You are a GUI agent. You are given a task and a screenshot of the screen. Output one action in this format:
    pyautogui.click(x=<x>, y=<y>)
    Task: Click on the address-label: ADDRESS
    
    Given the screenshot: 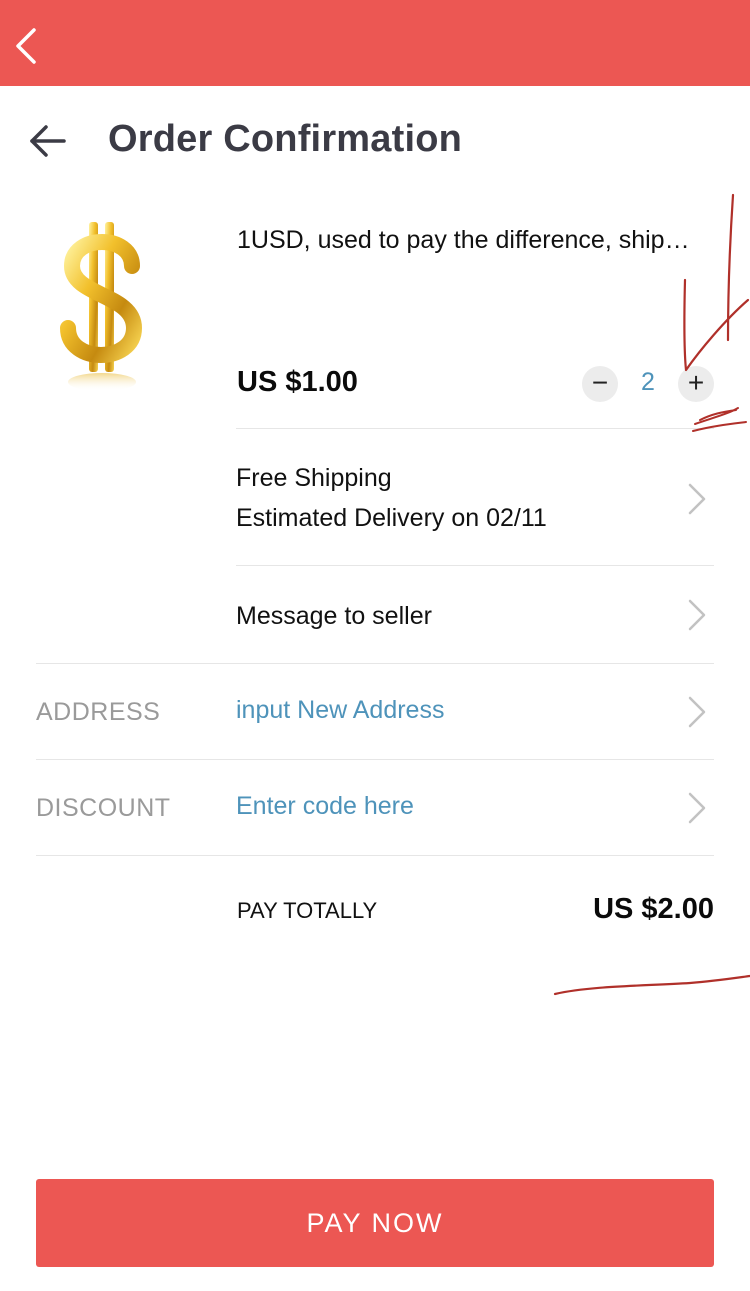 What is the action you would take?
    pyautogui.click(x=98, y=712)
    